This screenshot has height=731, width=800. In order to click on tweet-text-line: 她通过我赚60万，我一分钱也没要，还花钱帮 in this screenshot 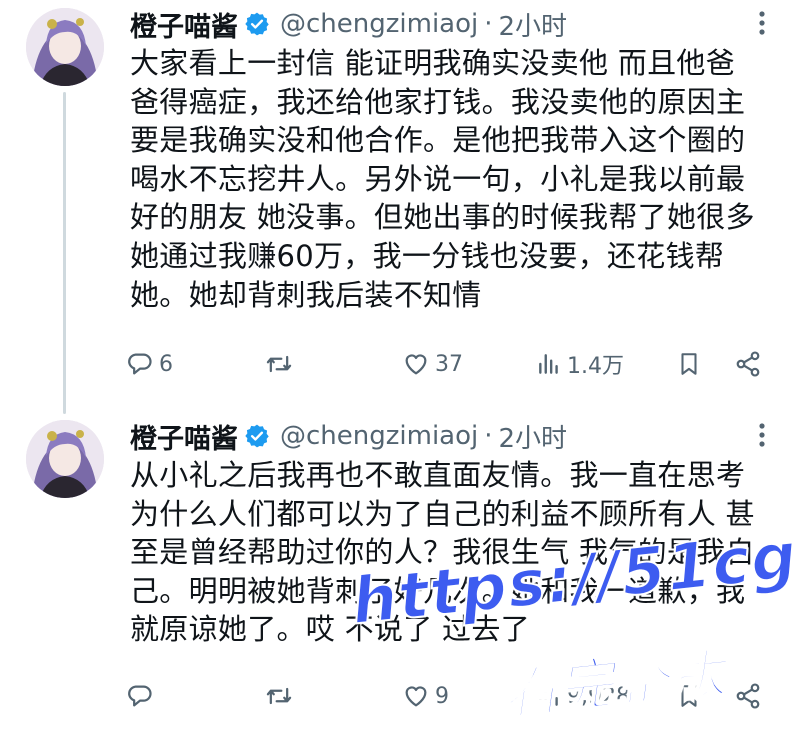, I will do `click(427, 255)`.